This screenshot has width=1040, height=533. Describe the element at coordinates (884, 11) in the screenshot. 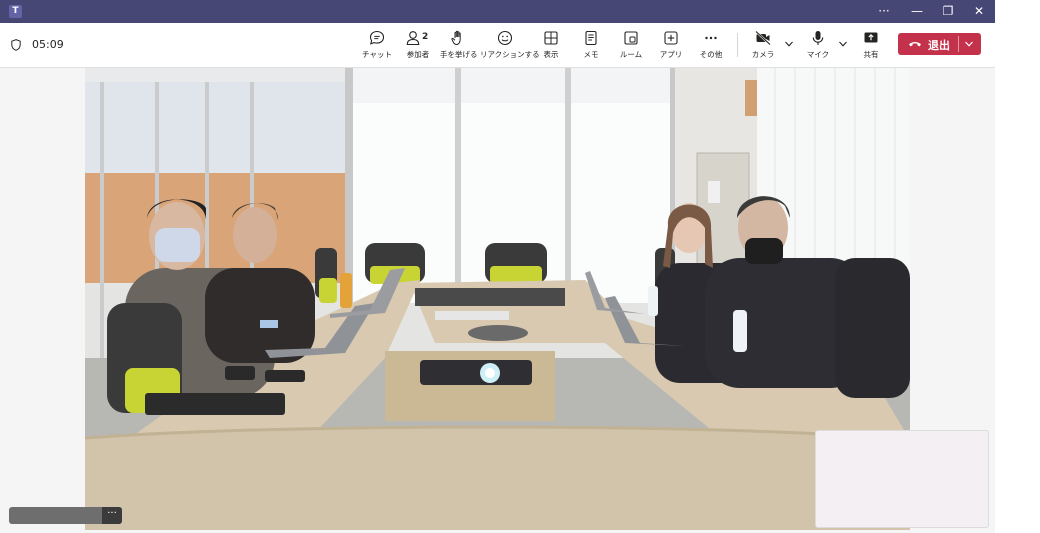

I see `more-options-button: ···` at that location.